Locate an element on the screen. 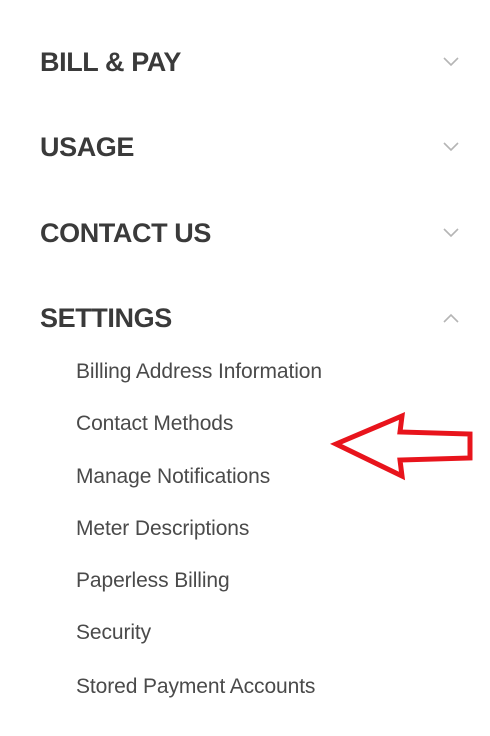 The height and width of the screenshot is (736, 490). settings-item-security: Security is located at coordinates (113, 633).